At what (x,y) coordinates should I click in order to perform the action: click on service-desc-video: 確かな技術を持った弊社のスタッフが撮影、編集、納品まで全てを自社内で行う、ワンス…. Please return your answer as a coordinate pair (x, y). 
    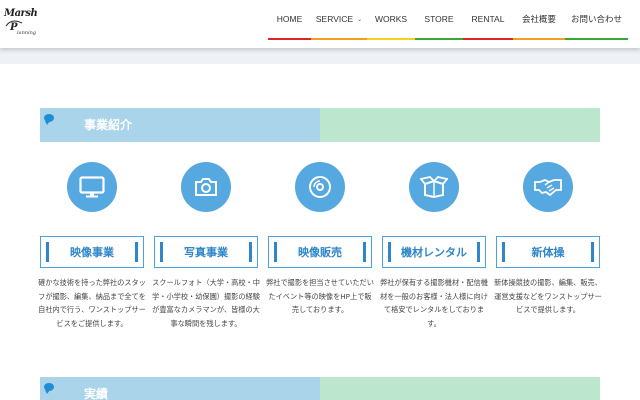
    Looking at the image, I should click on (92, 303).